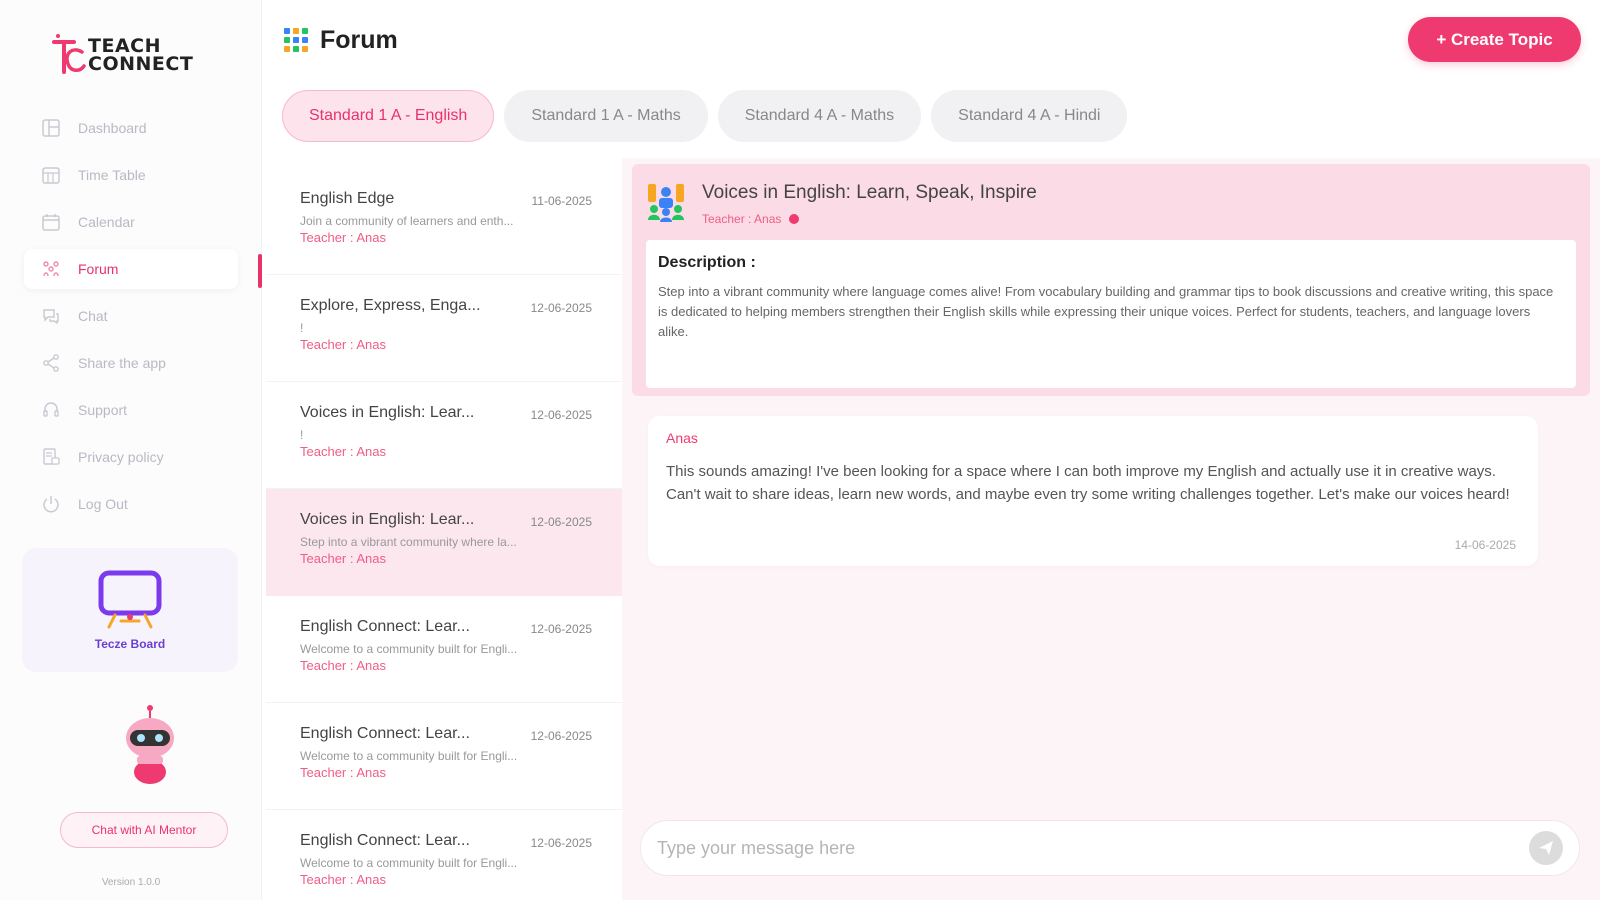 This screenshot has height=900, width=1600. I want to click on logo-mark-icon, so click(69, 54).